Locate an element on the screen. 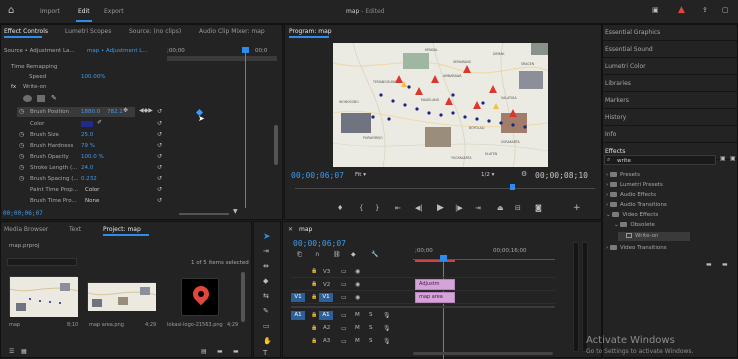  tab-lumetri-scopes: Lumetri Scopes is located at coordinates (88, 31).